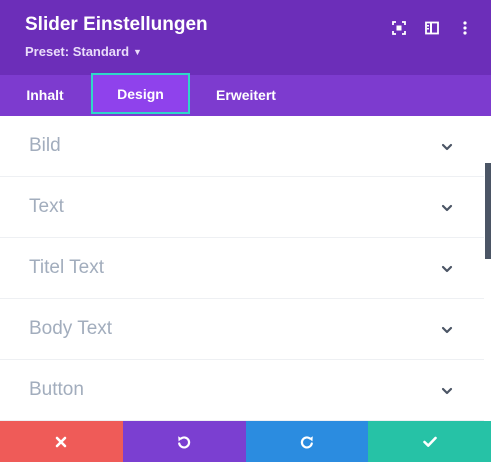  I want to click on checkmark-icon, so click(429, 441).